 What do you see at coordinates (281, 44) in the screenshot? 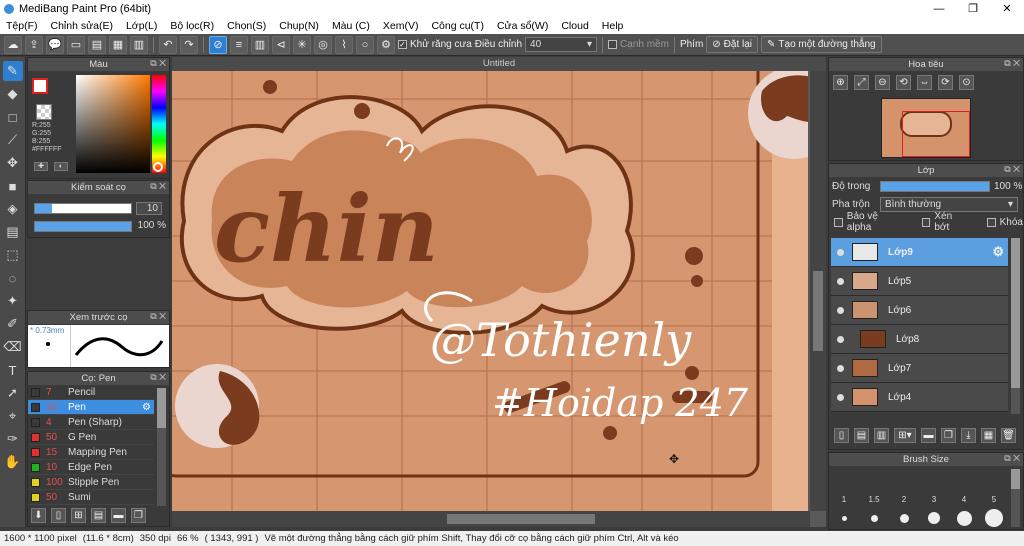
I see `perspective-snap-icon: ⊲` at bounding box center [281, 44].